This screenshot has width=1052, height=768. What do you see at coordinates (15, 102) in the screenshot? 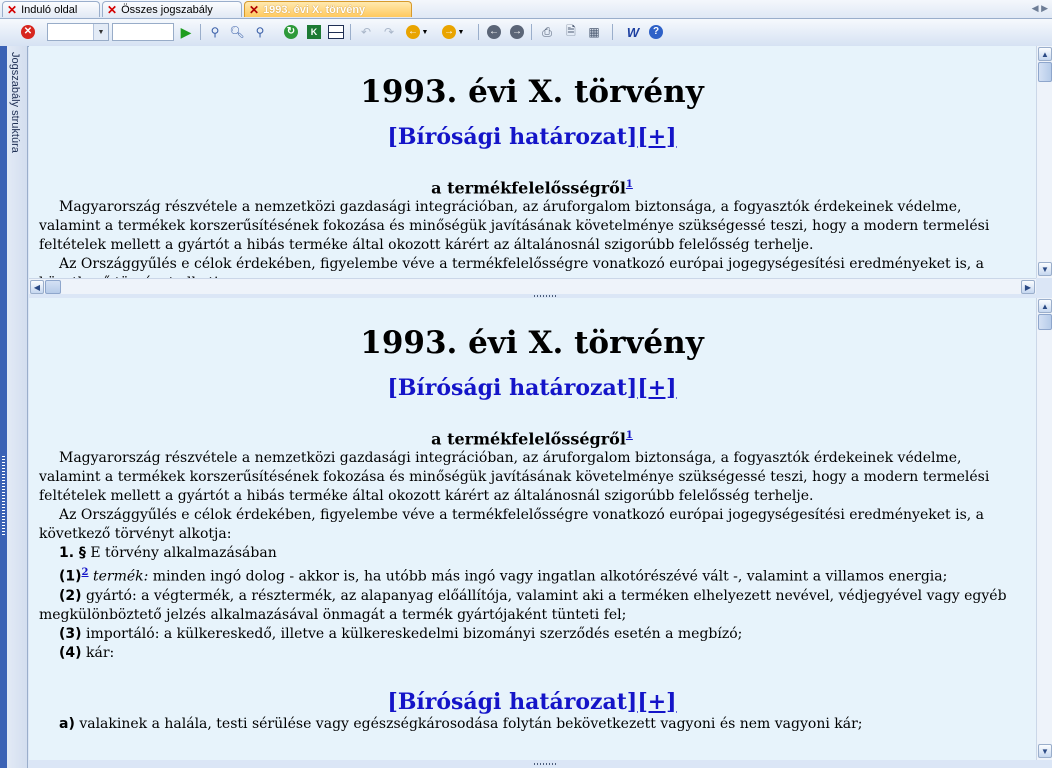
I see `structure-sidebar-label: Jogszabály struktúra` at bounding box center [15, 102].